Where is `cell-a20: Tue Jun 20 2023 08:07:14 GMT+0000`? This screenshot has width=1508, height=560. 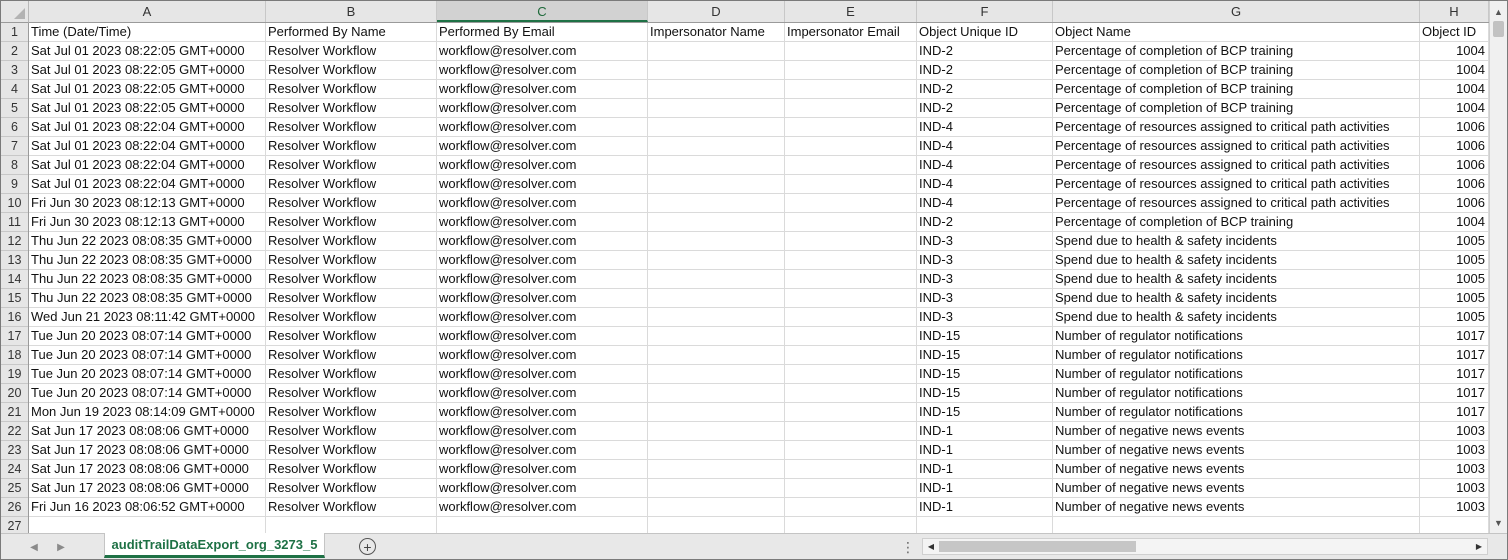 cell-a20: Tue Jun 20 2023 08:07:14 GMT+0000 is located at coordinates (147, 393).